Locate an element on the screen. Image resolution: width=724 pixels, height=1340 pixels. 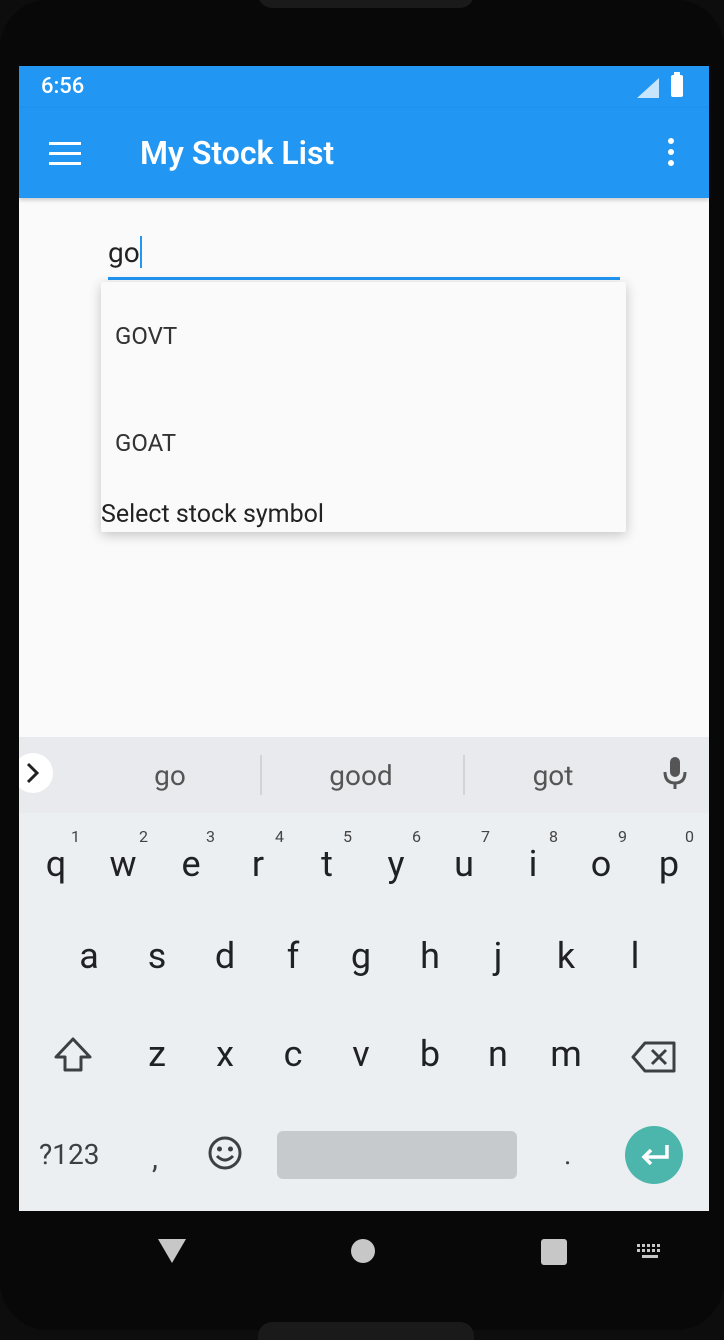
back-icon is located at coordinates (172, 1251).